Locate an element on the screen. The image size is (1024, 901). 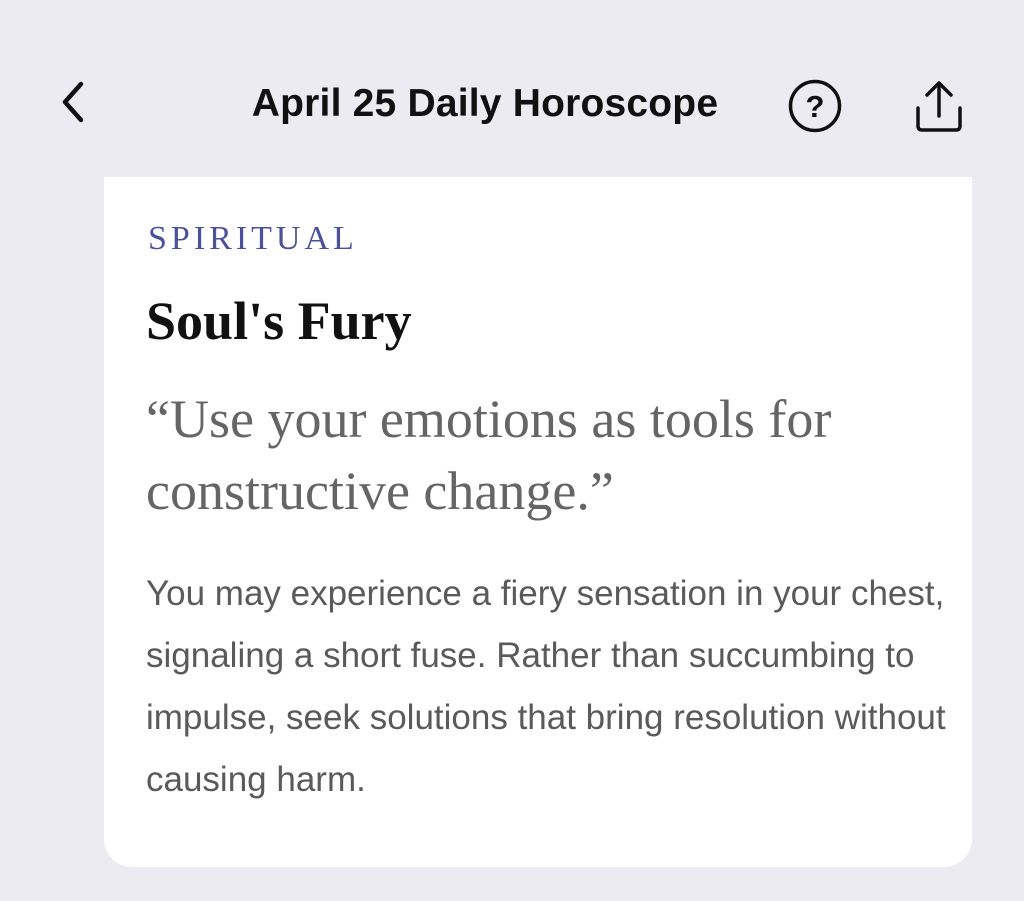
question-circle-icon: ? is located at coordinates (815, 106).